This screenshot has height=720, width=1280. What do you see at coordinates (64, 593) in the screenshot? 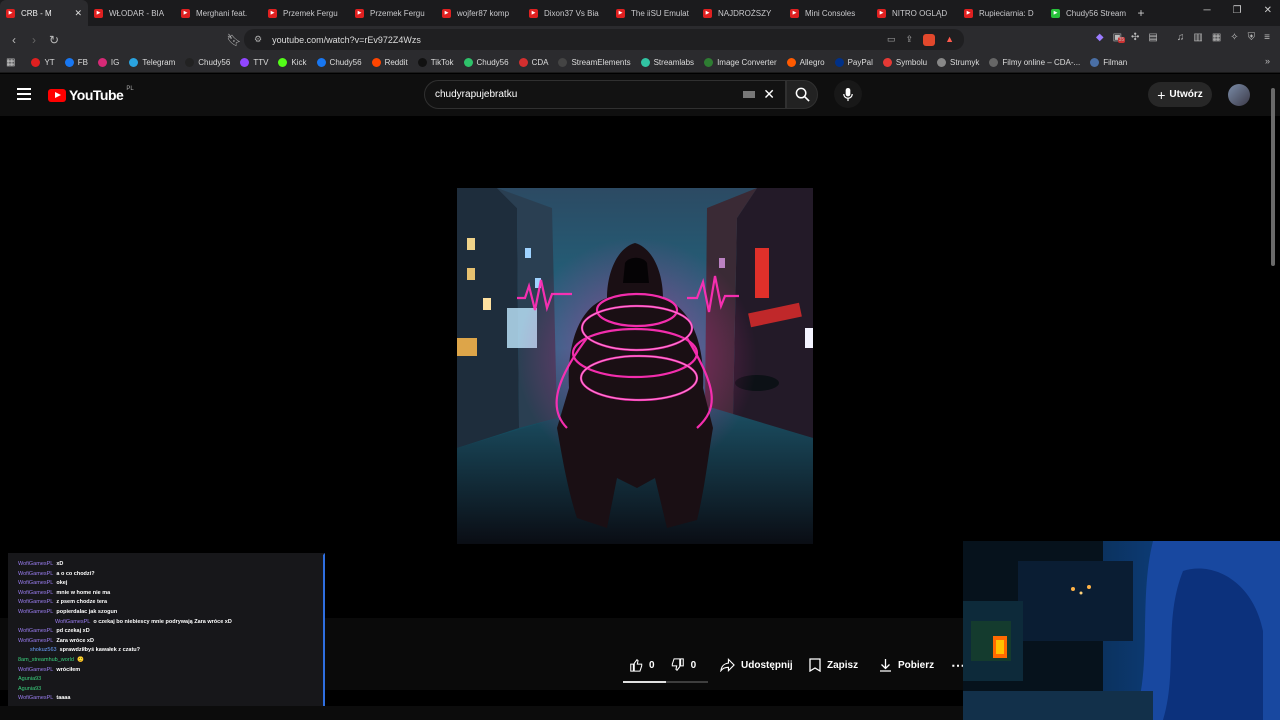
I see `chat-message: WofiGamesPL mnie w home nie ma` at bounding box center [64, 593].